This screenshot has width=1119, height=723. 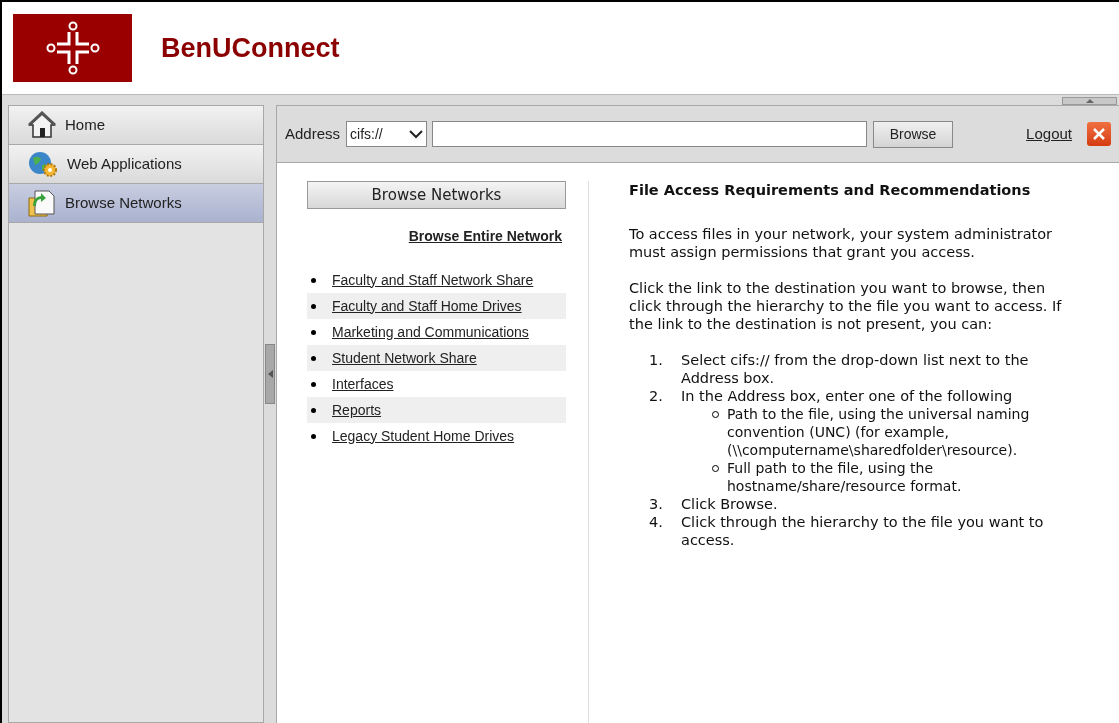 What do you see at coordinates (387, 134) in the screenshot?
I see `protocol-dropdown: cifs://` at bounding box center [387, 134].